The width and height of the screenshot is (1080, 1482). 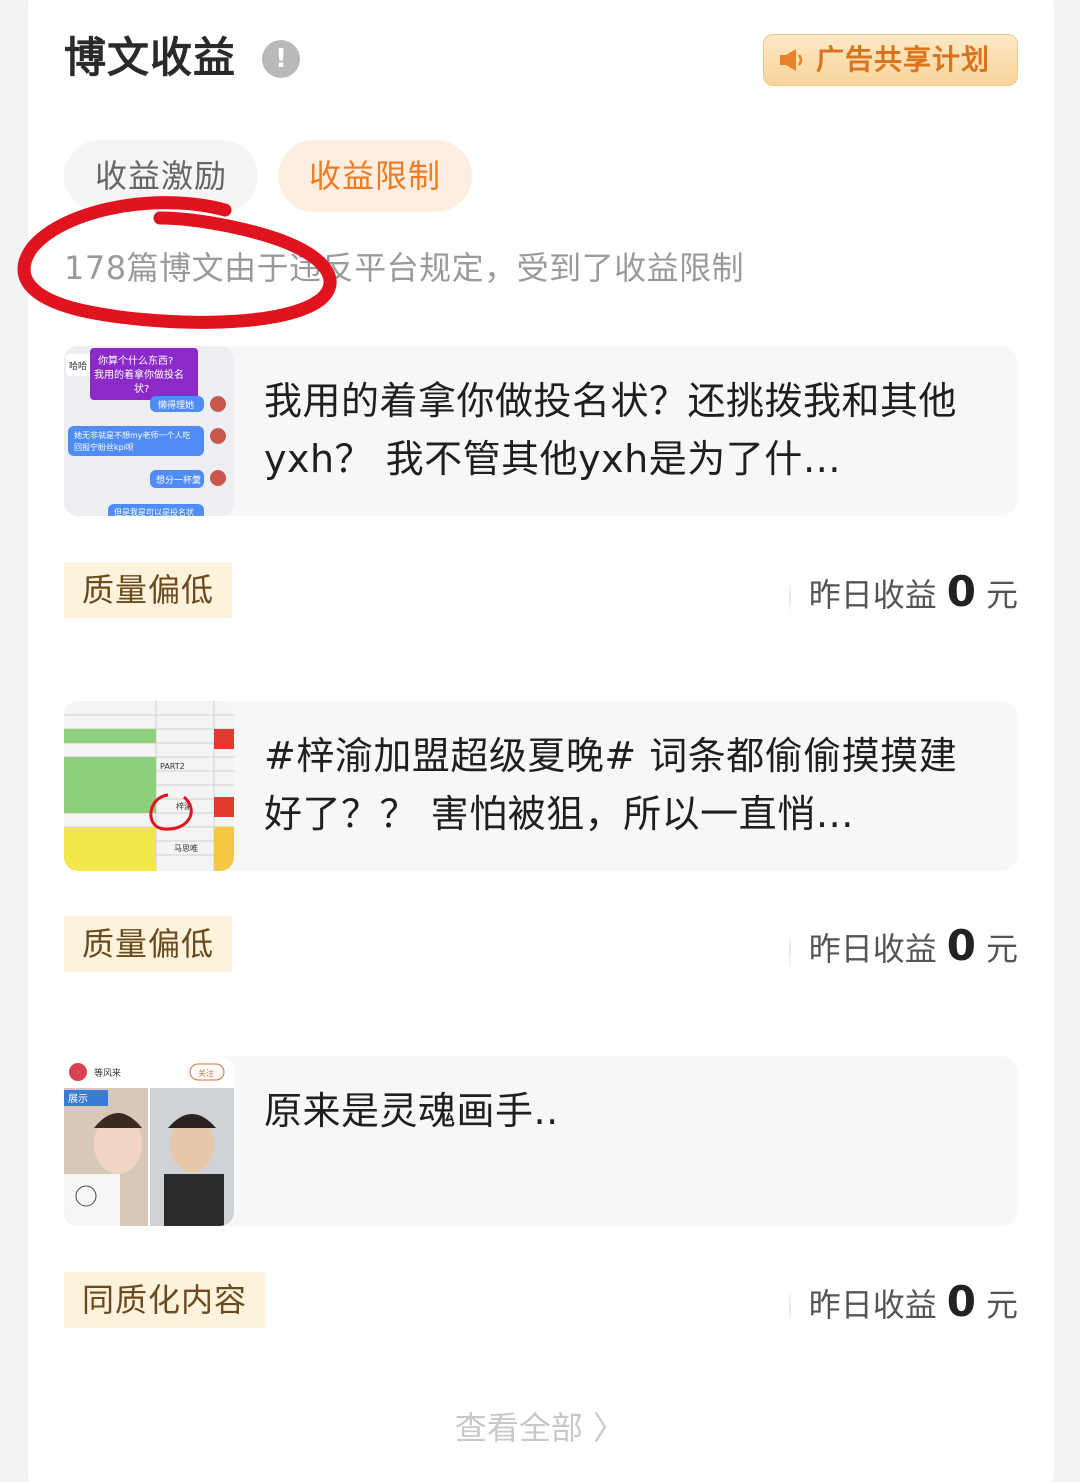 What do you see at coordinates (141, 388) in the screenshot?
I see `svg-text: 状?` at bounding box center [141, 388].